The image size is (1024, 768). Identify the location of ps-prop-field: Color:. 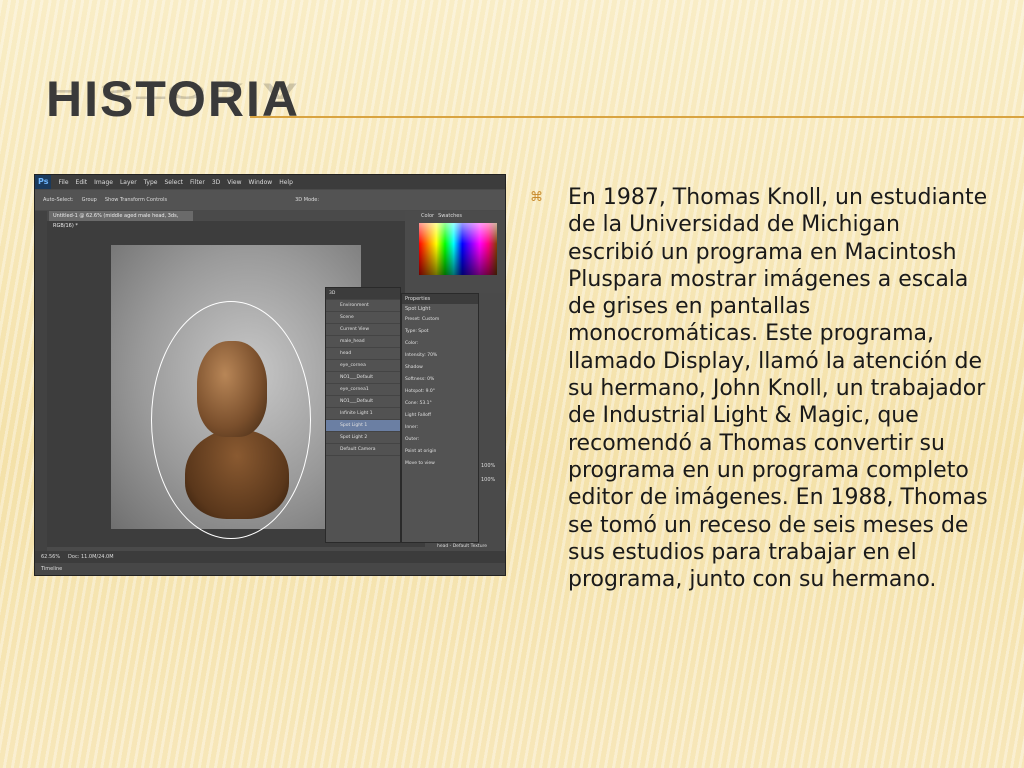
(412, 343).